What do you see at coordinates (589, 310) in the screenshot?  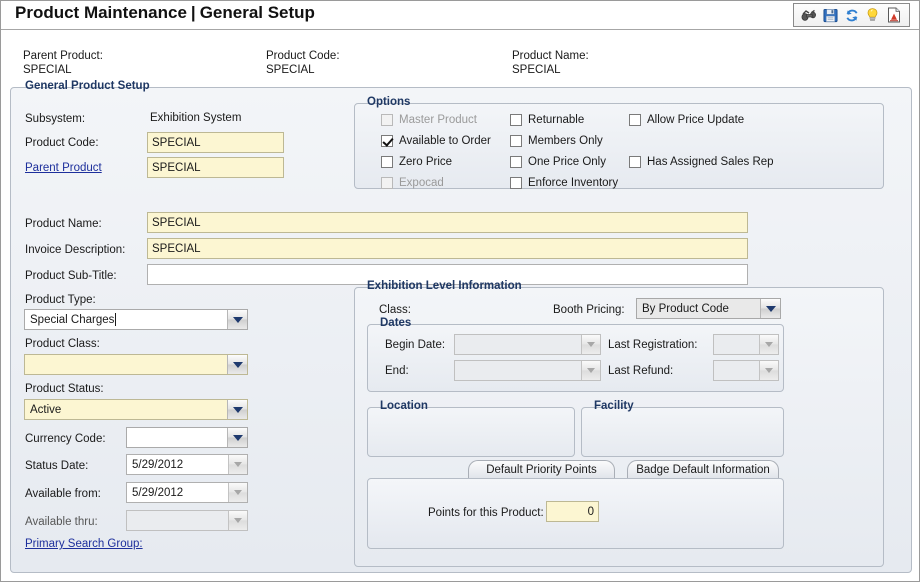 I see `booth-pricing-label: Booth Pricing:` at bounding box center [589, 310].